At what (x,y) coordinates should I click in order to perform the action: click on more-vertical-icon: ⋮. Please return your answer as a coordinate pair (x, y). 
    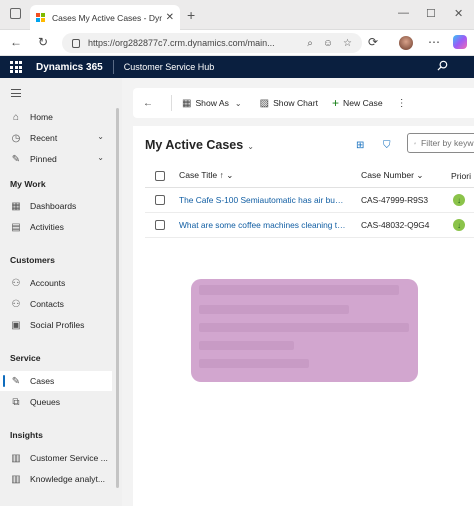
    Looking at the image, I should click on (401, 103).